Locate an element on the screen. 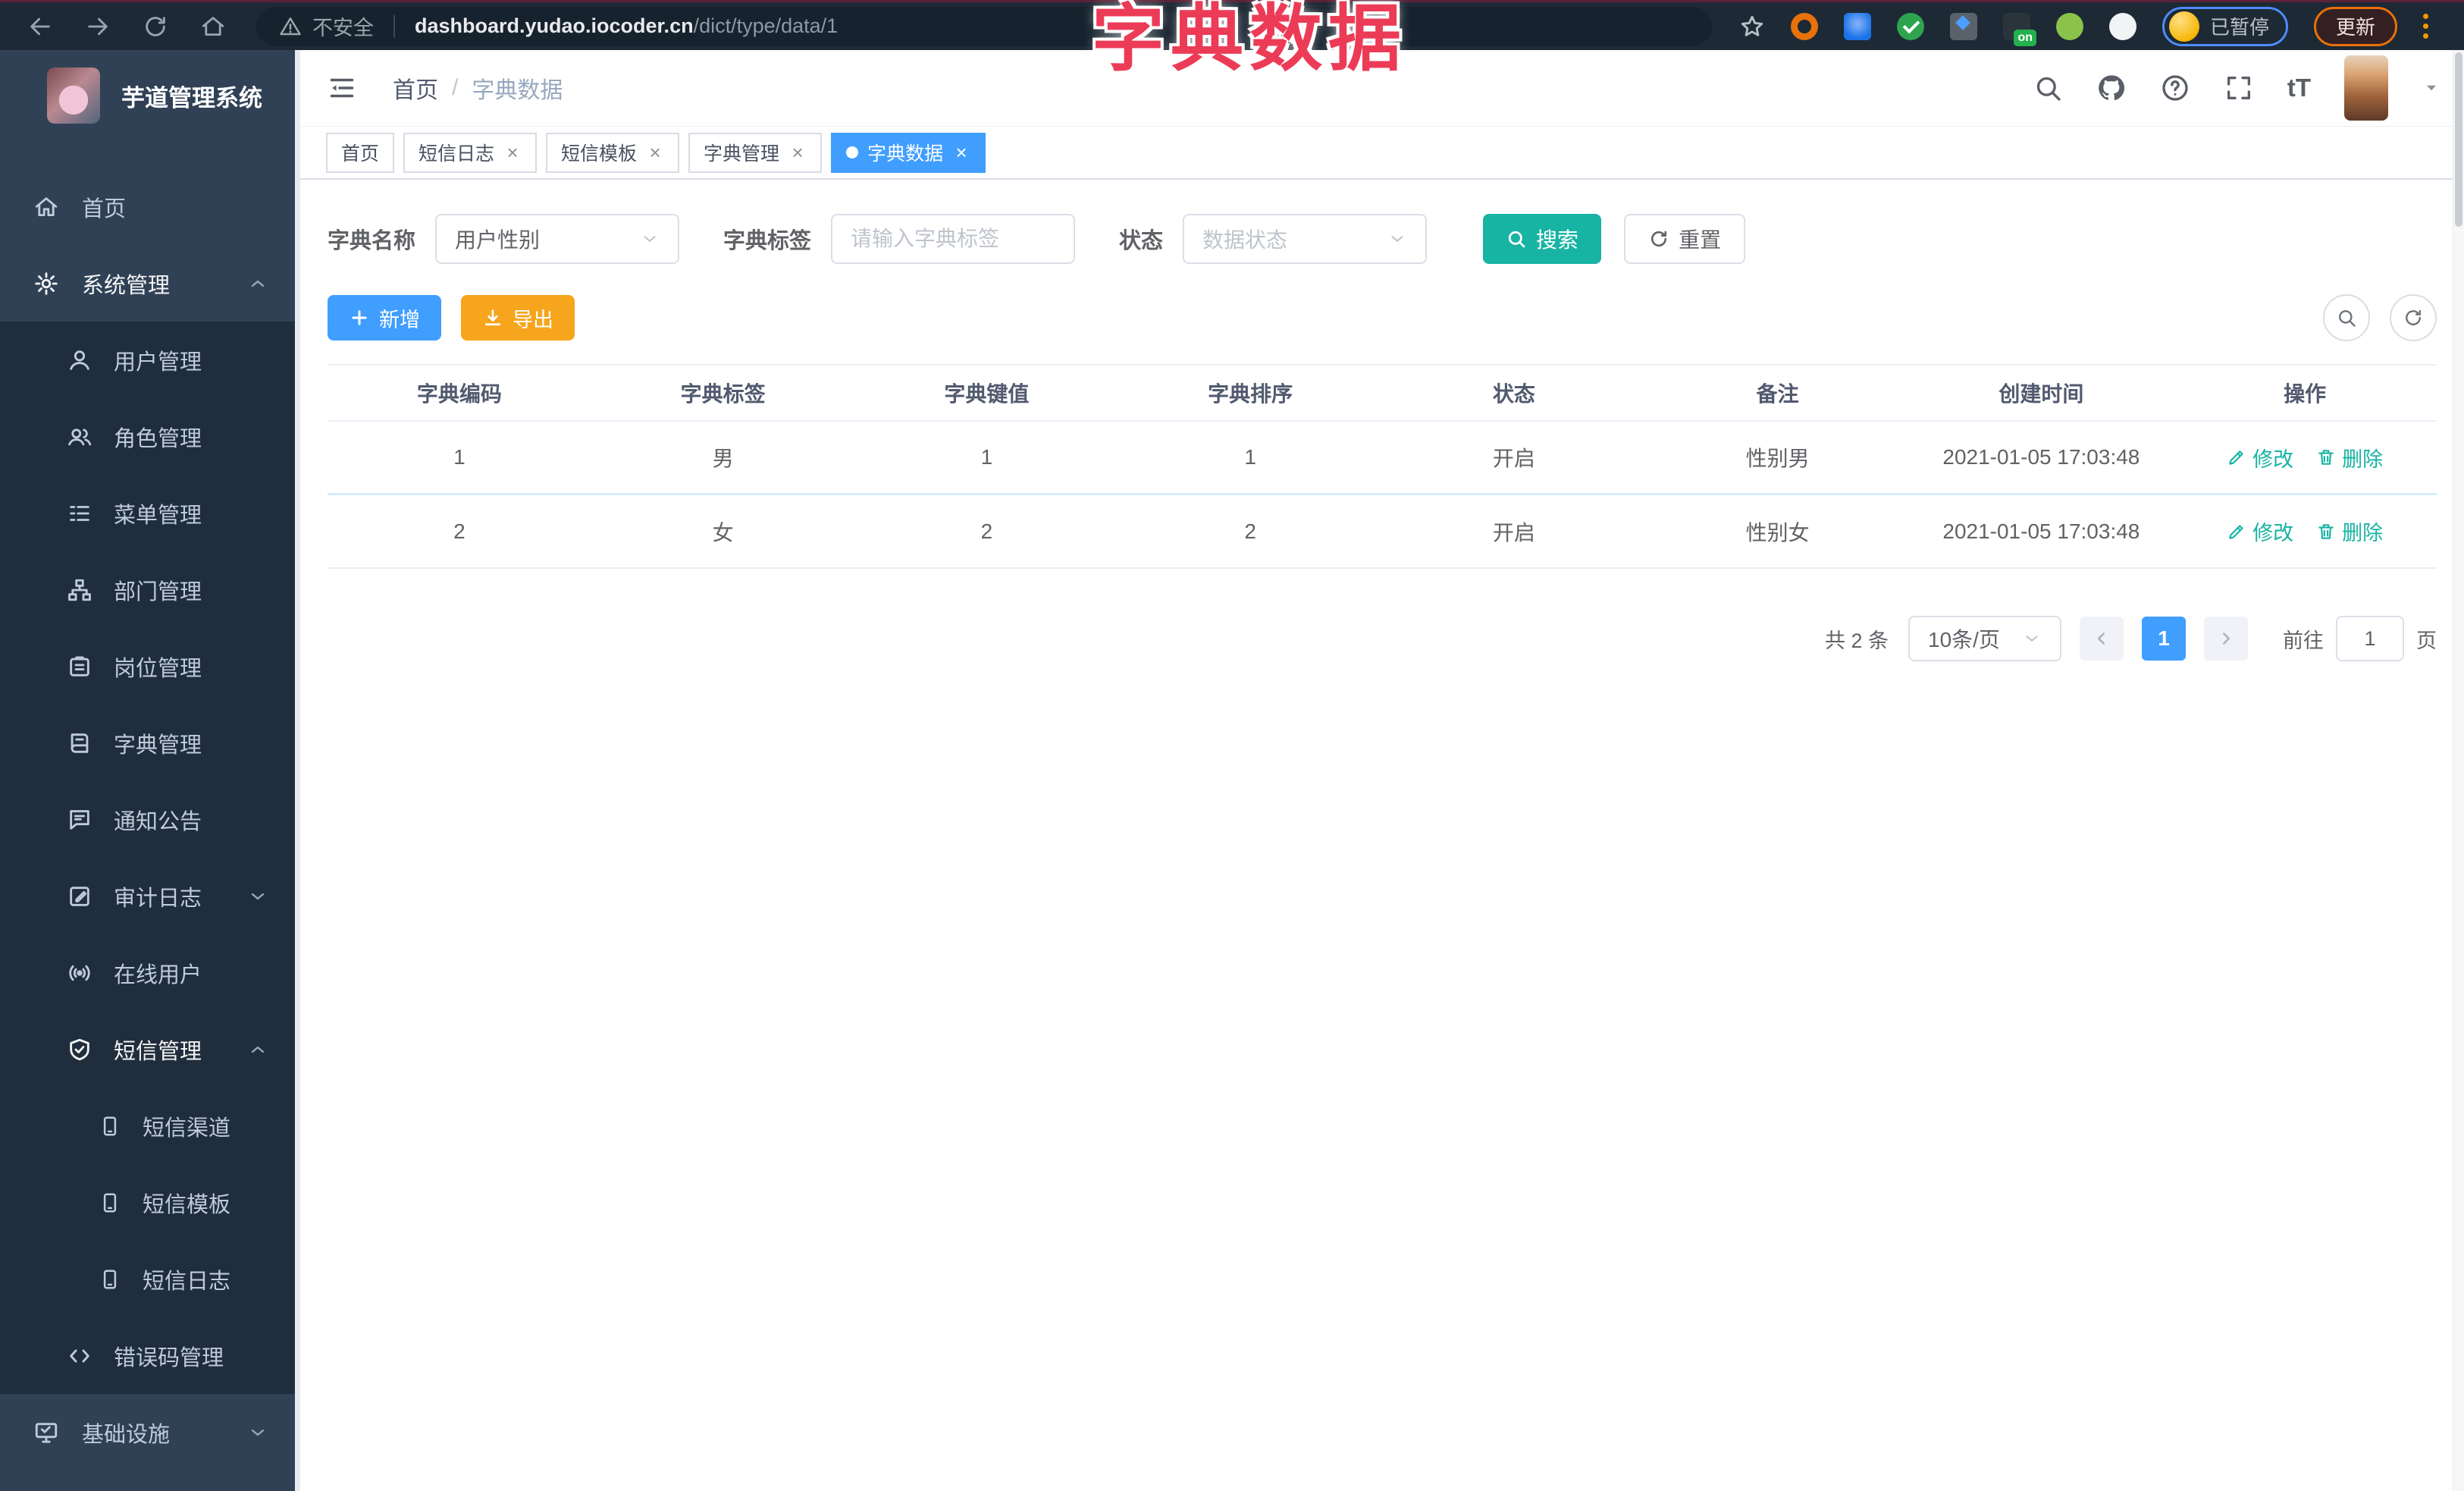  browser-menu-icon is located at coordinates (2426, 26).